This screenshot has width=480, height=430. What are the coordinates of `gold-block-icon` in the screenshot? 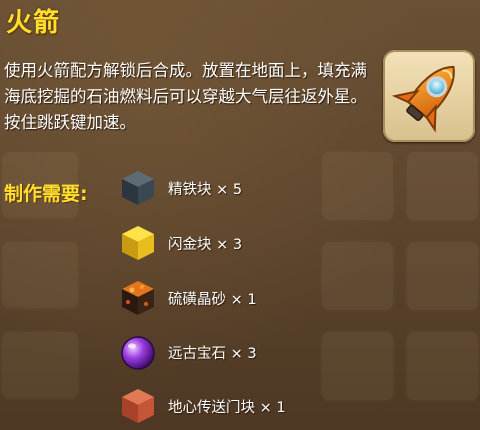 It's located at (138, 243).